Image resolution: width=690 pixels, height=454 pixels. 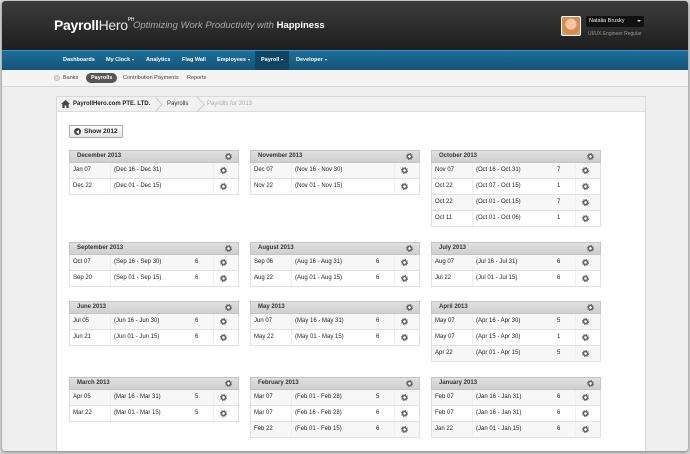 What do you see at coordinates (263, 278) in the screenshot?
I see `payroll-date: Aug 22` at bounding box center [263, 278].